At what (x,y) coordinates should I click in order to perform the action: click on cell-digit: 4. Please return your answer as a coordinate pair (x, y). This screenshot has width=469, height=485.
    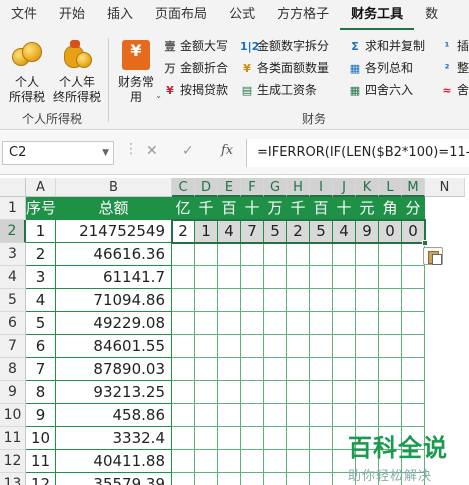
    Looking at the image, I should click on (344, 231).